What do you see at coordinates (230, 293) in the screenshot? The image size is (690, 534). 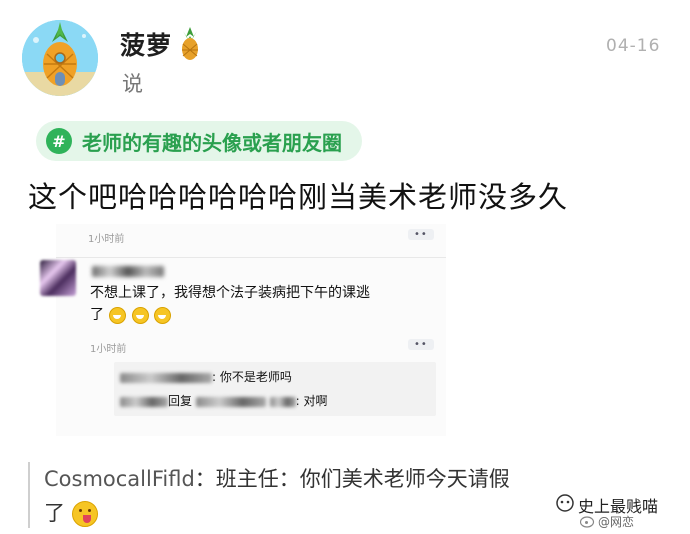 I see `moment-line-1: 不想上课了，我得想个法子装病把下午的课逃` at bounding box center [230, 293].